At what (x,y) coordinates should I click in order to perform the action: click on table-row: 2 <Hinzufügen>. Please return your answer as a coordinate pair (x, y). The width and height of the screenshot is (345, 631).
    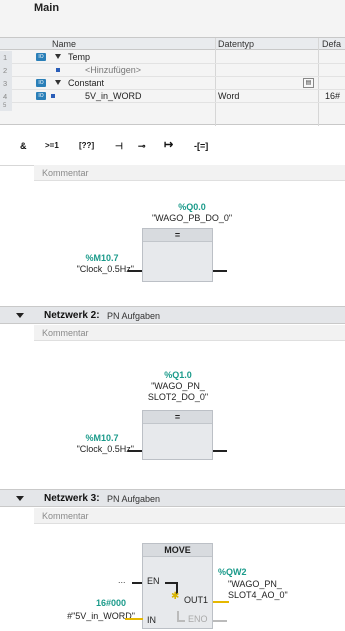
    Looking at the image, I should click on (172, 70).